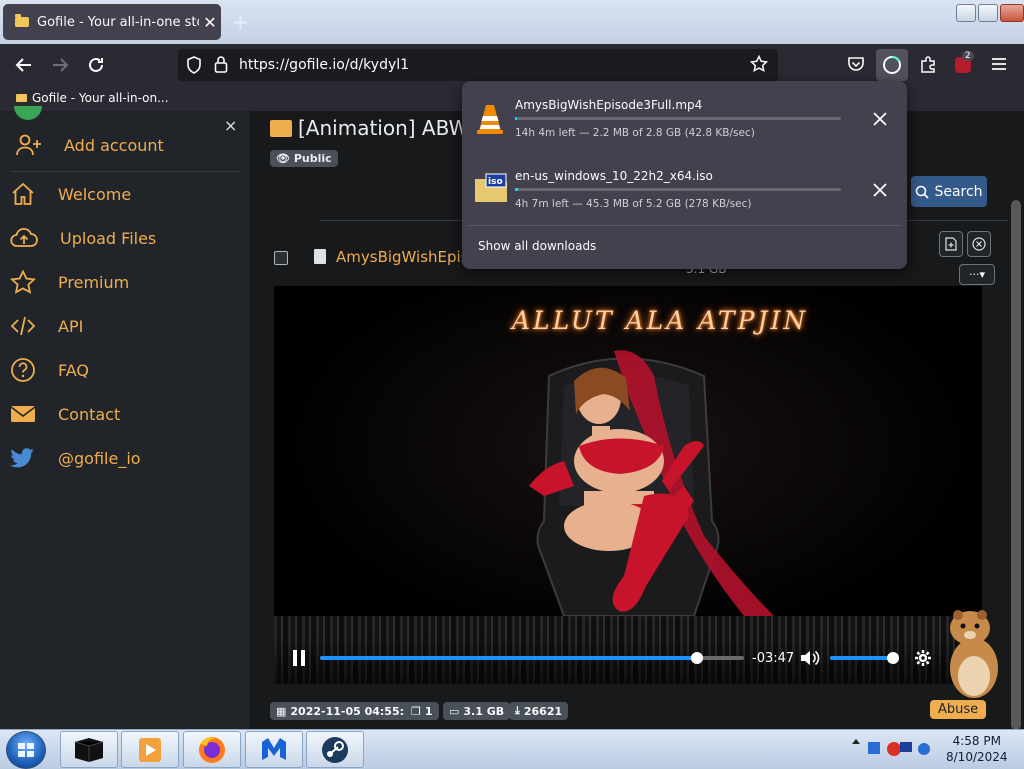 This screenshot has width=1024, height=769. I want to click on sidebar-item-label: Premium, so click(94, 282).